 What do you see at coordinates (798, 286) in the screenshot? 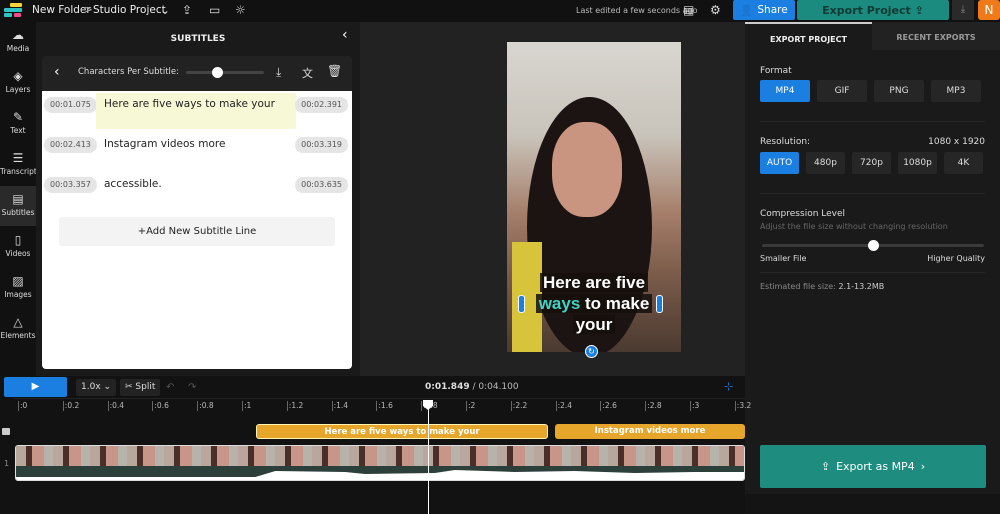
I see `estimated-size-label: Estimated file size:` at bounding box center [798, 286].